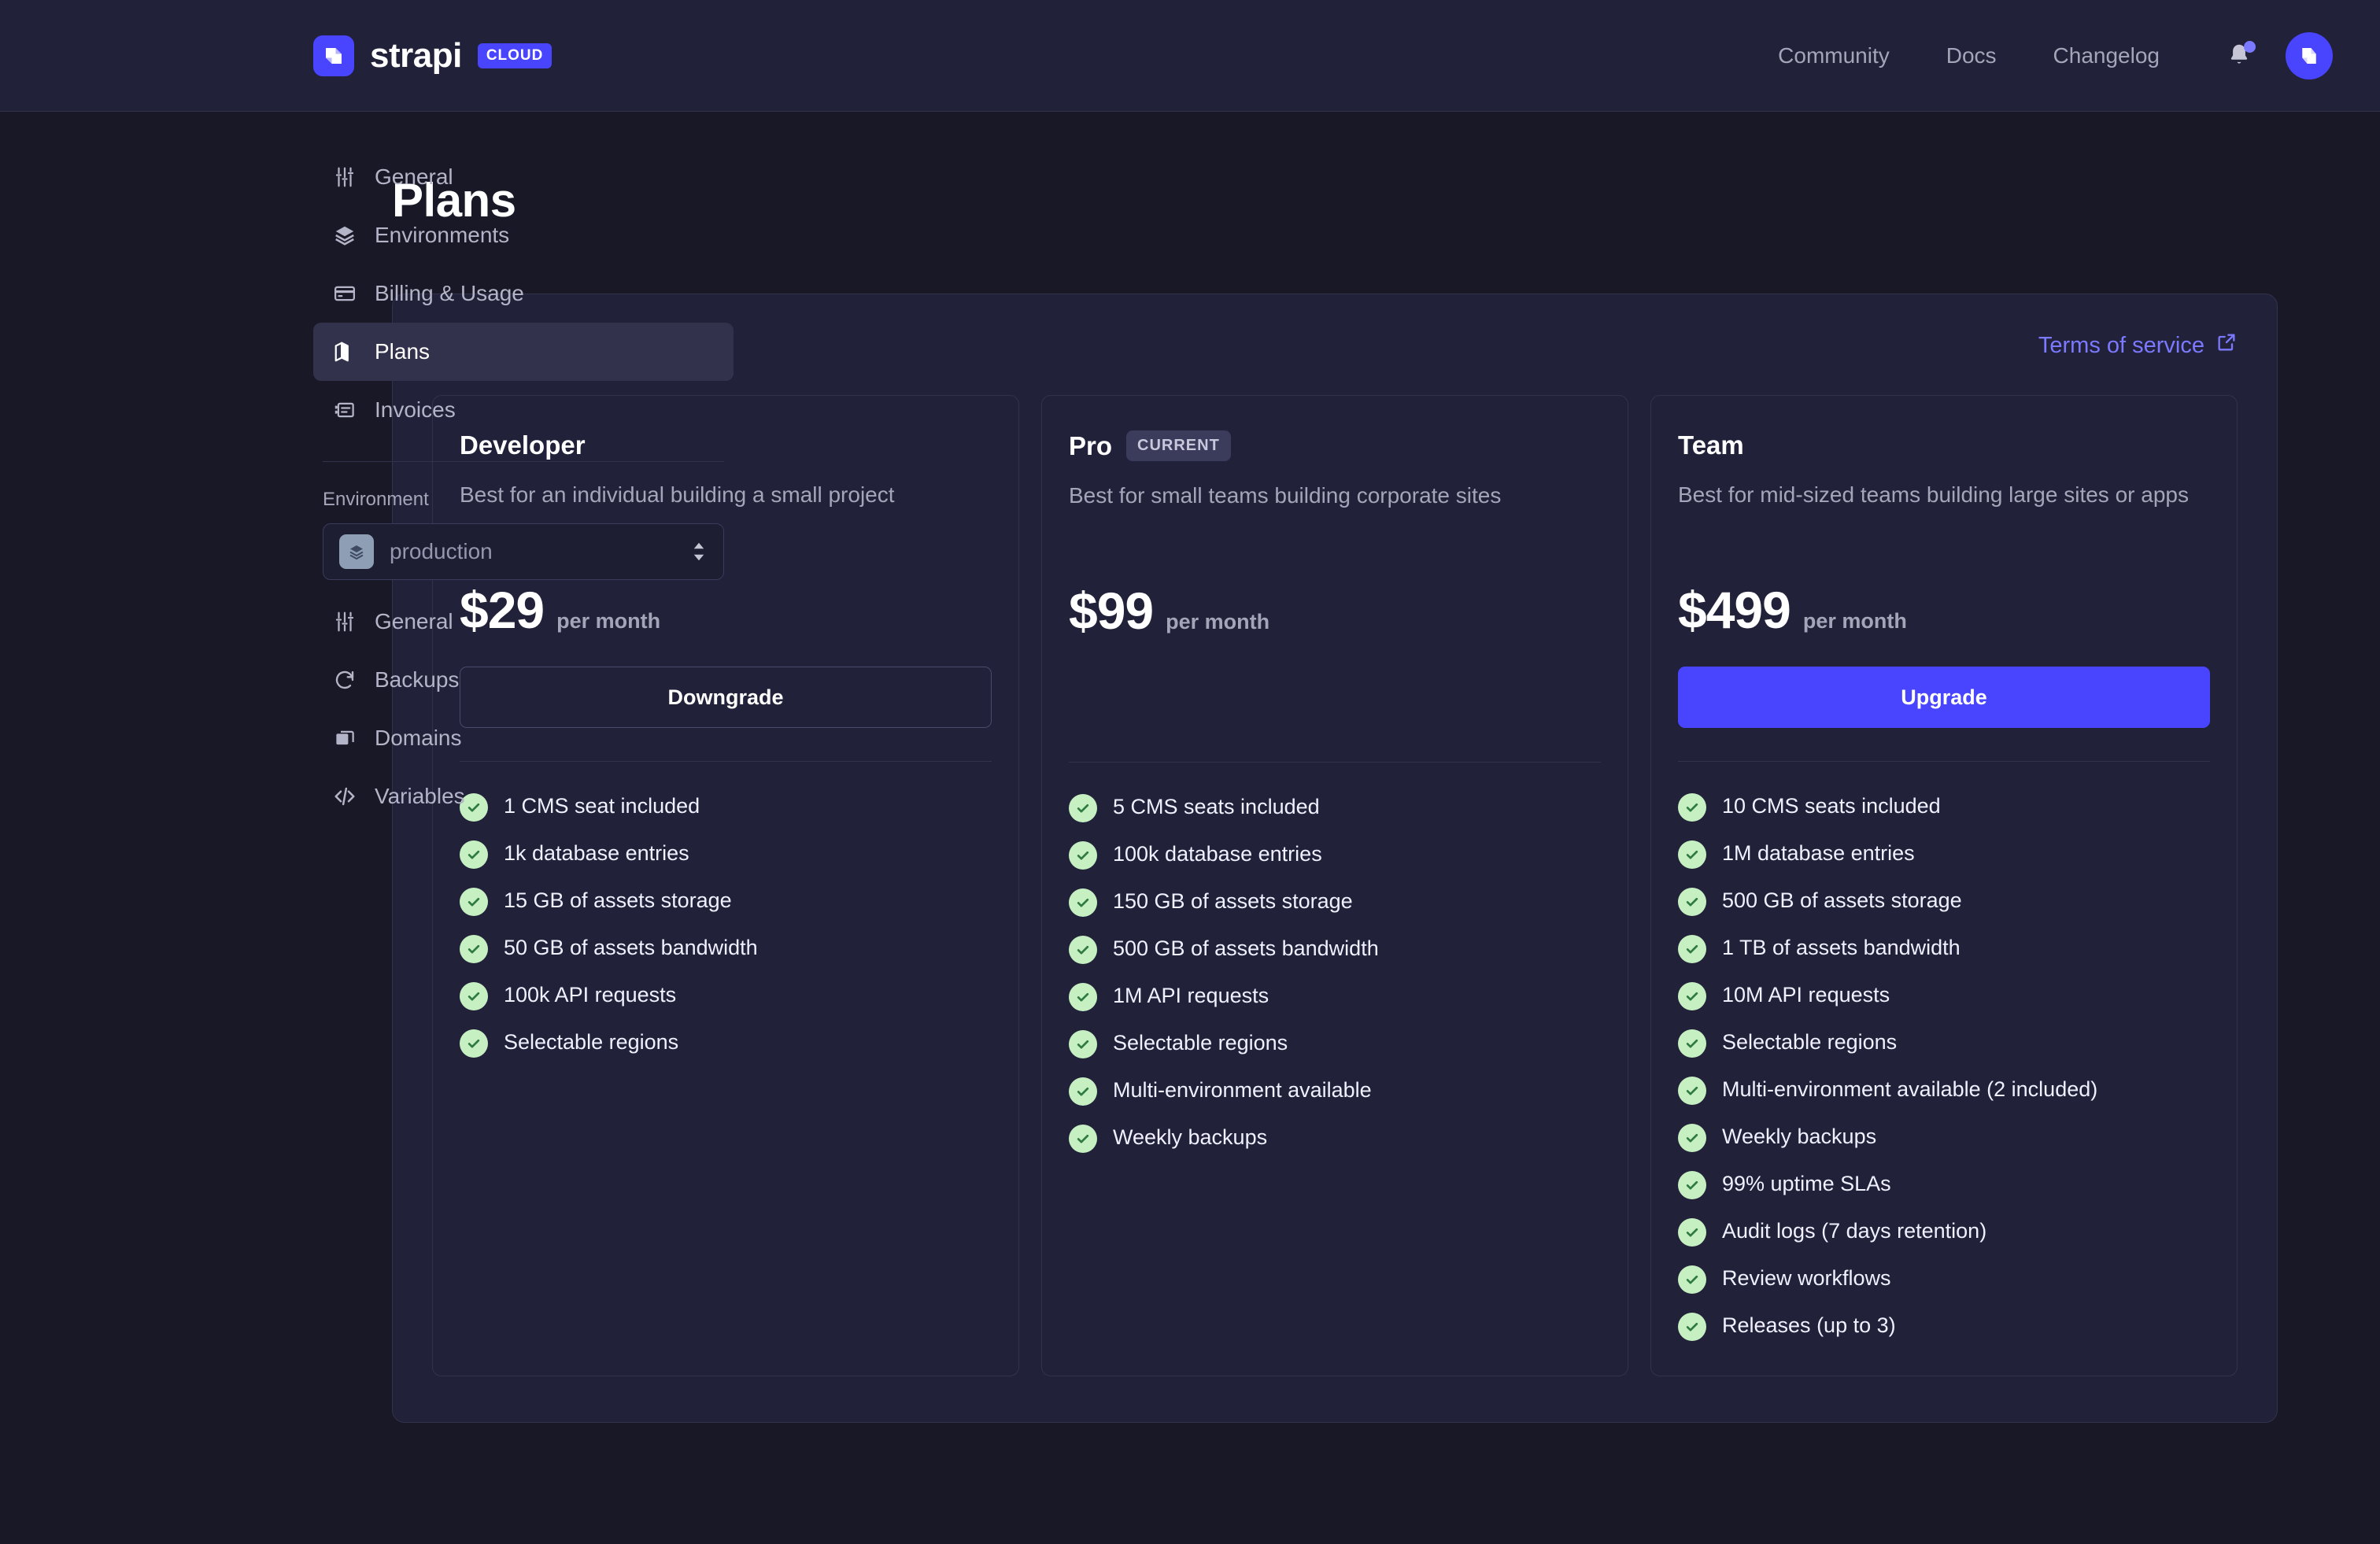  What do you see at coordinates (523, 680) in the screenshot?
I see `sidebar-item-backups: Backups` at bounding box center [523, 680].